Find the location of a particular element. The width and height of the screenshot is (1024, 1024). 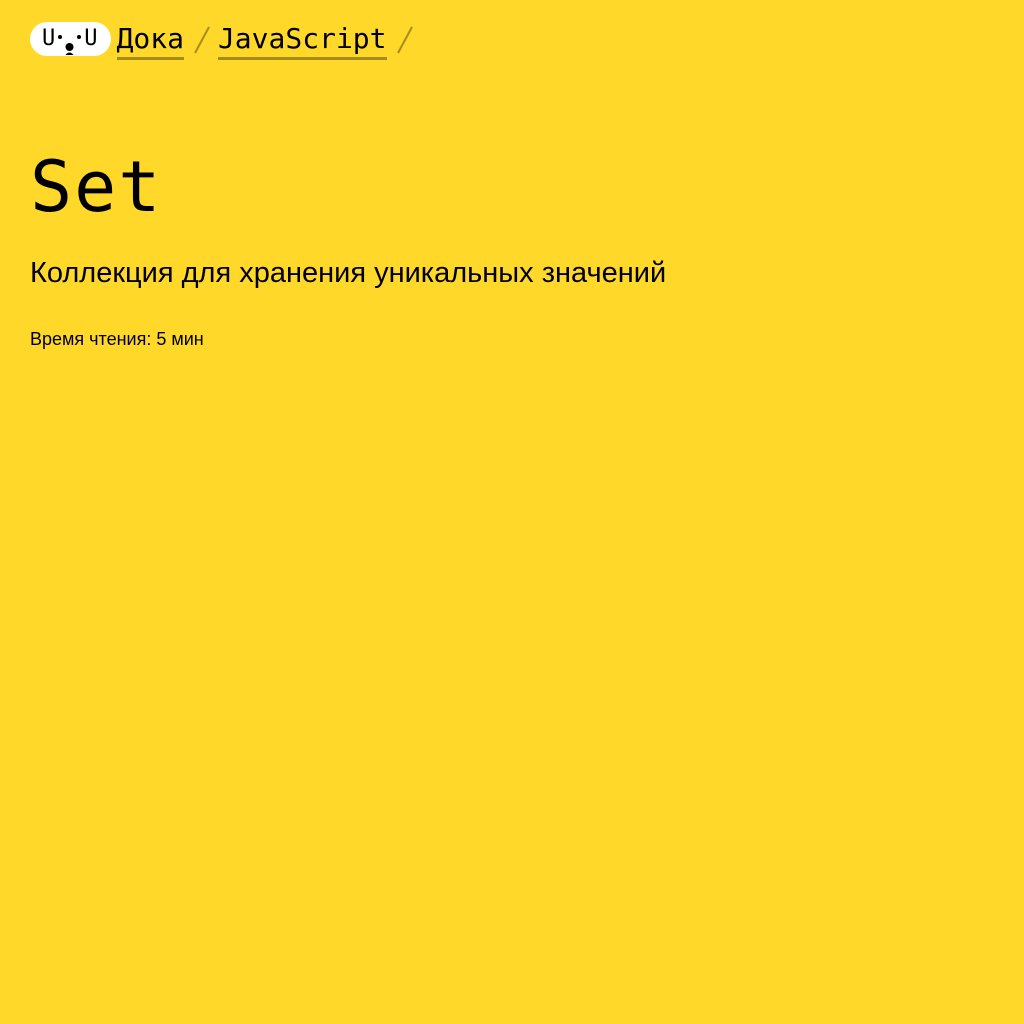

page-title: Set is located at coordinates (96, 187).